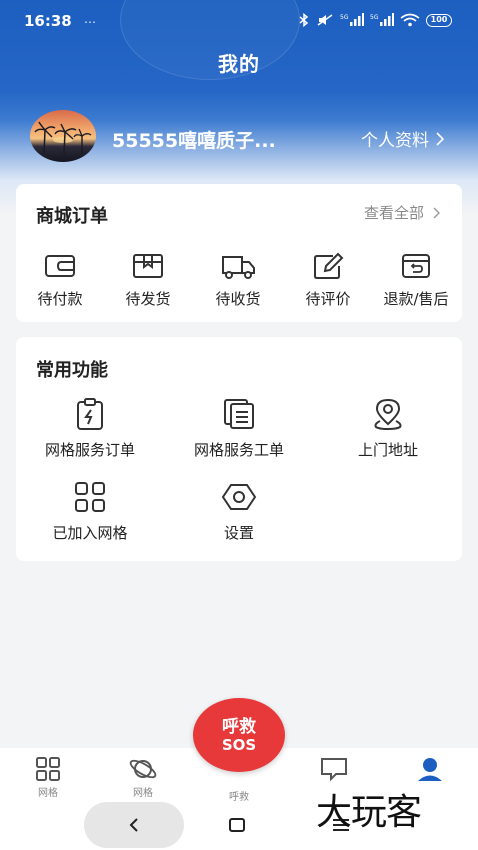  I want to click on clipboard-icon, so click(90, 414).